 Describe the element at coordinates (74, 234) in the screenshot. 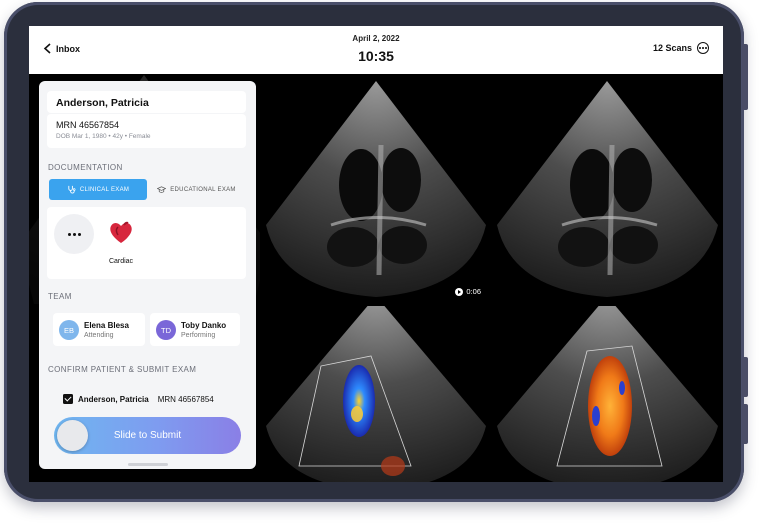

I see `more-exam-types-button` at that location.